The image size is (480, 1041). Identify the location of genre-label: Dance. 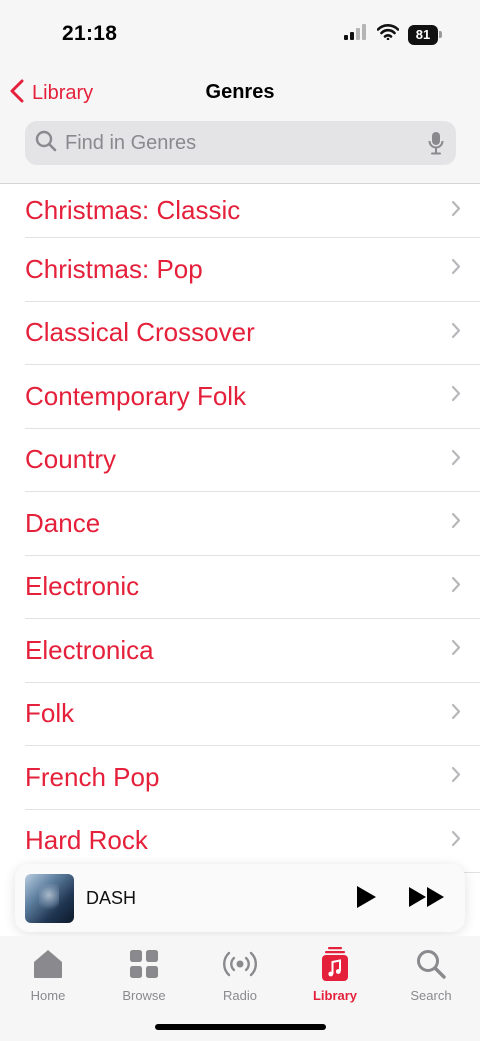
(63, 522).